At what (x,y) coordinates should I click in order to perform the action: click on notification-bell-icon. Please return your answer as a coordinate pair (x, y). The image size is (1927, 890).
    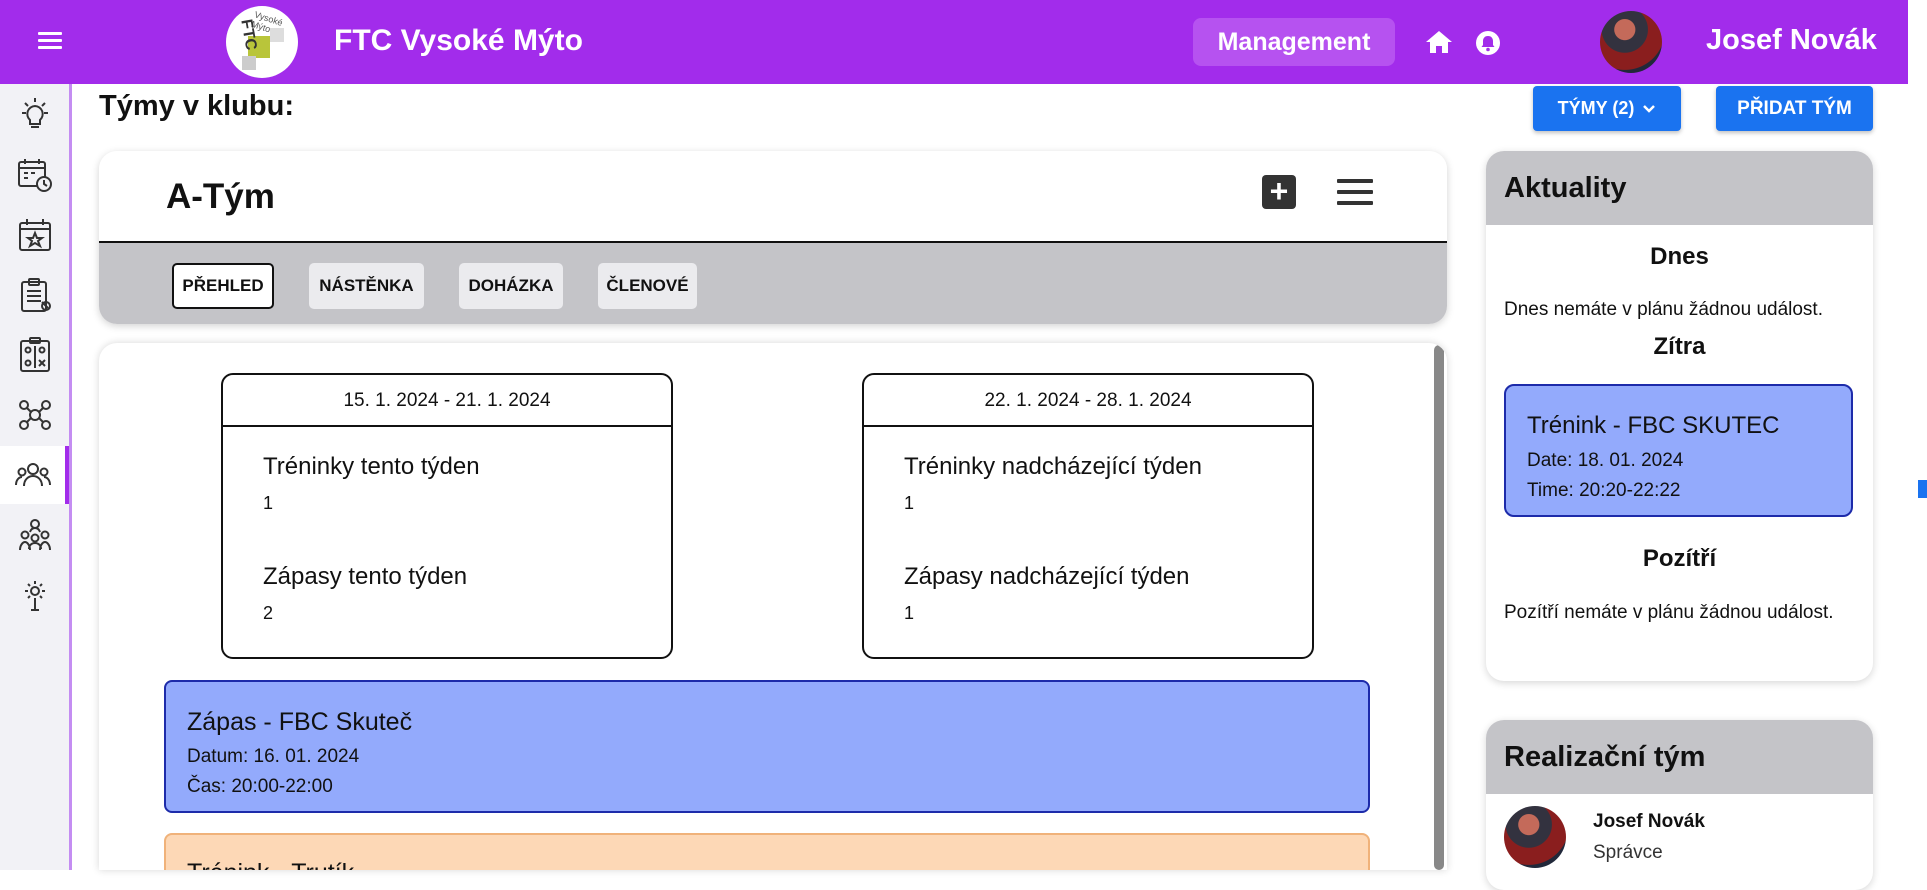
    Looking at the image, I should click on (1488, 43).